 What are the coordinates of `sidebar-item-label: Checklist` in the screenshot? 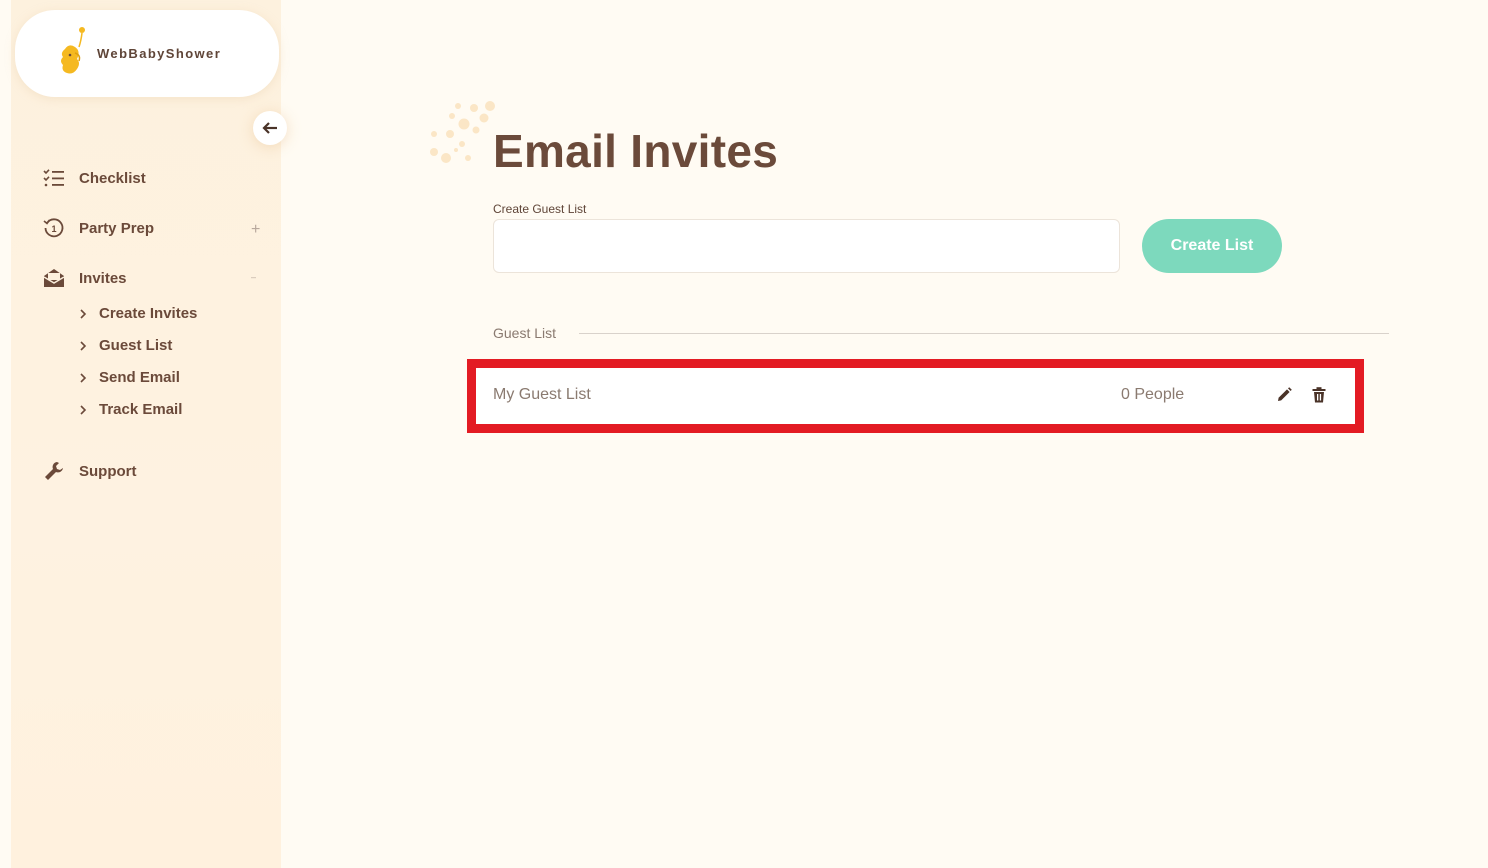 It's located at (112, 178).